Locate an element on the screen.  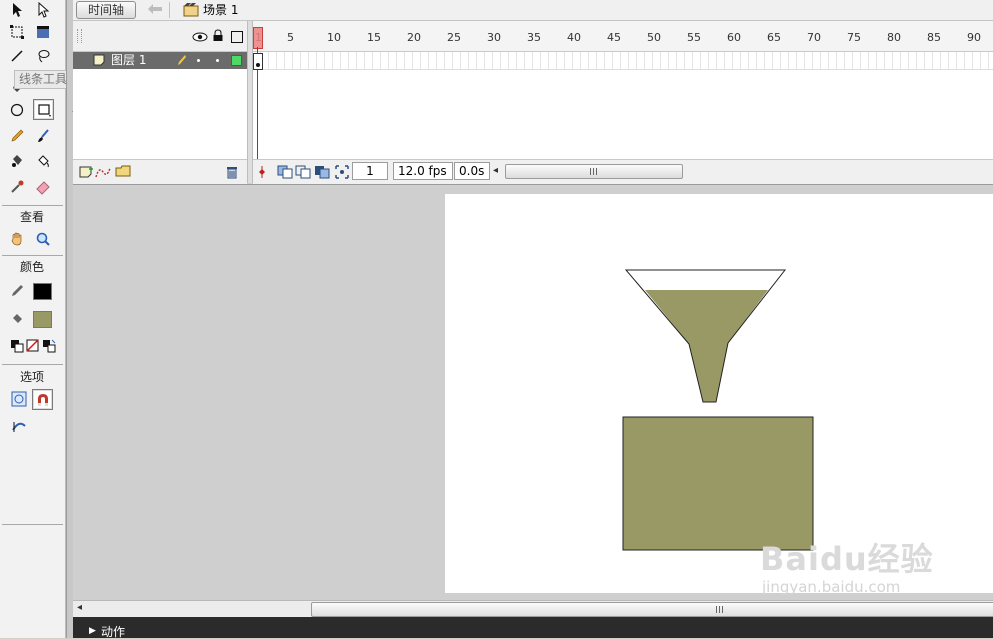
keyframe-cell is located at coordinates (258, 61).